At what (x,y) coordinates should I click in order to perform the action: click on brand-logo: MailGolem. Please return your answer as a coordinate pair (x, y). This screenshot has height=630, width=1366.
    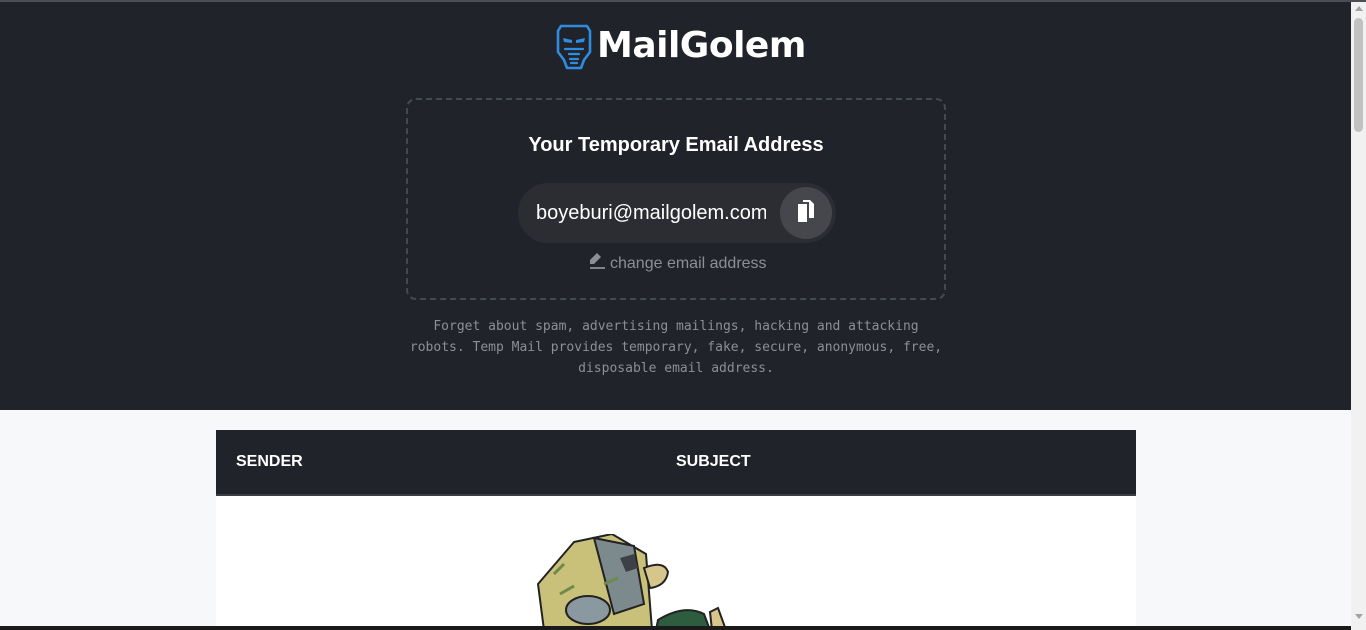
    Looking at the image, I should click on (680, 46).